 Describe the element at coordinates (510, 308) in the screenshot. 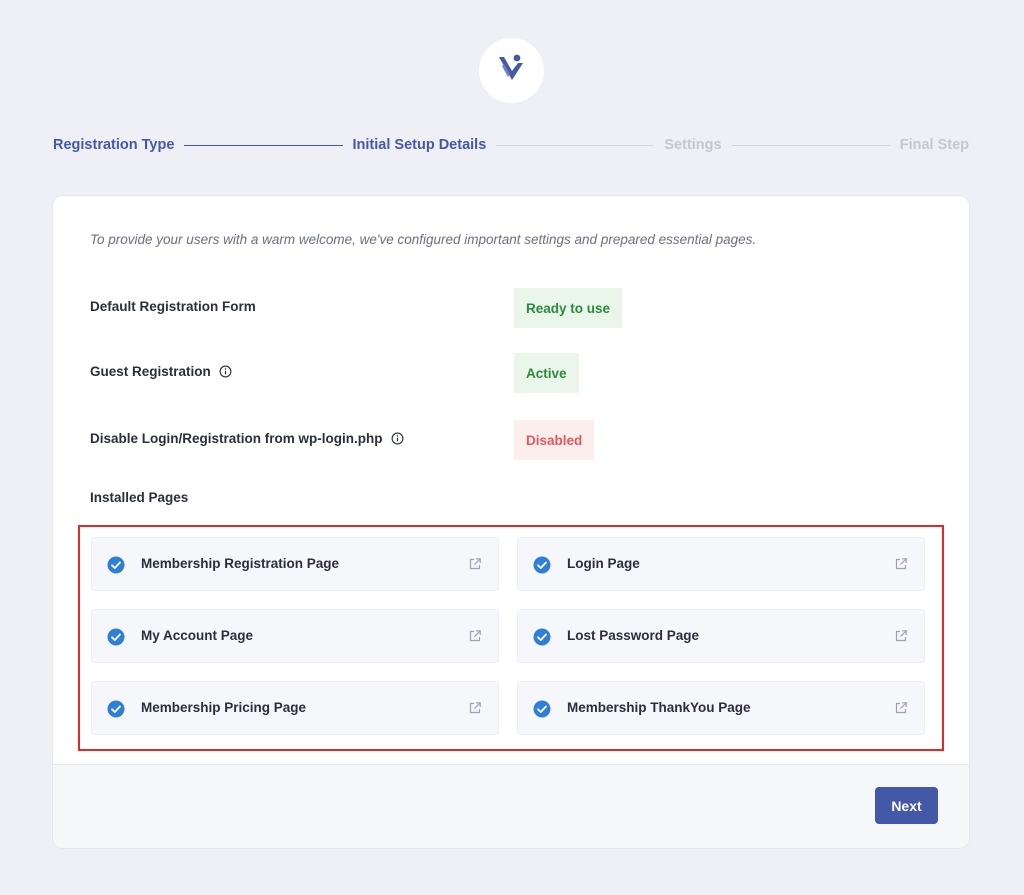

I see `setting-row-default-registration-form: Default Registration Form Ready to use` at that location.